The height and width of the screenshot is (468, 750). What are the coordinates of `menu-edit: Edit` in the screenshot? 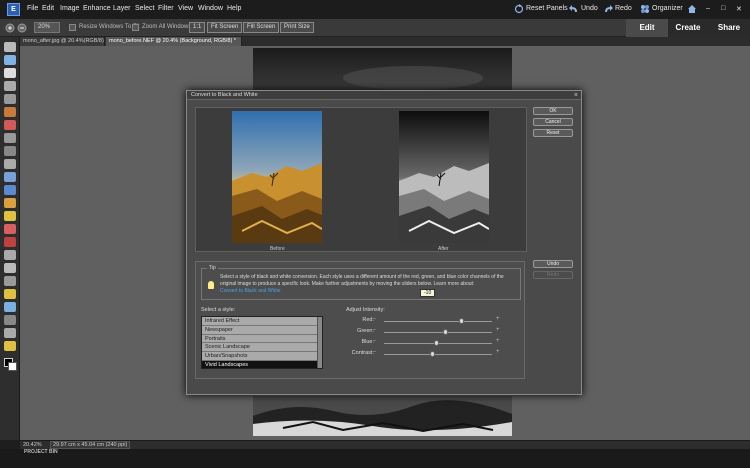 It's located at (48, 8).